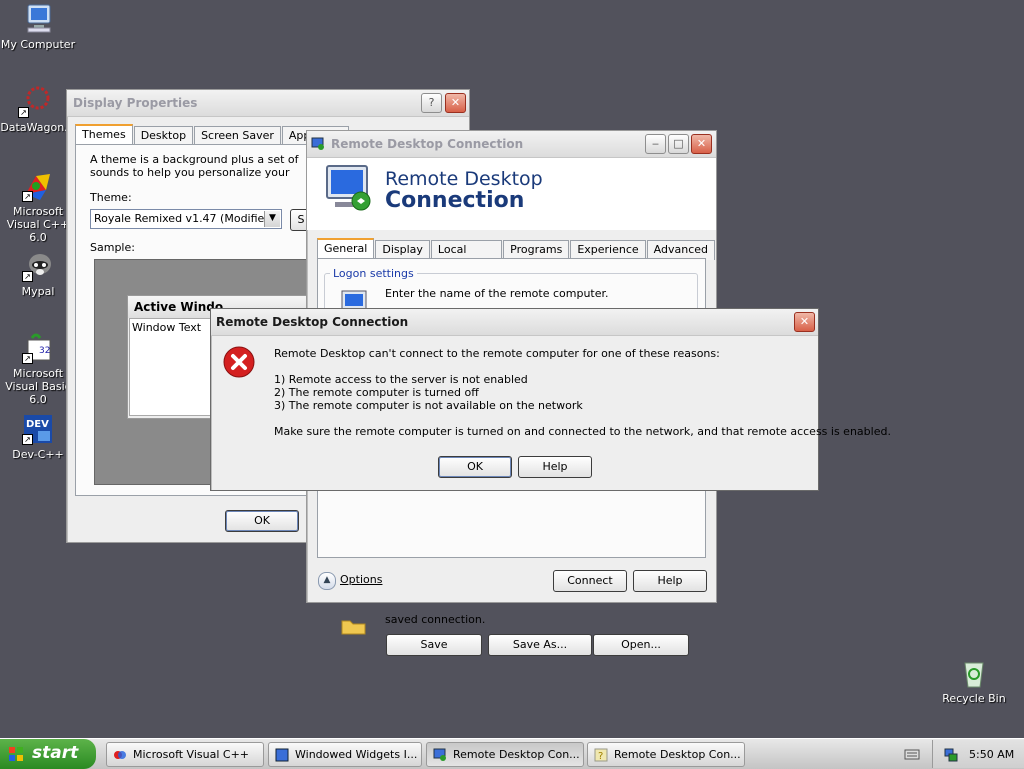 The height and width of the screenshot is (769, 1024). I want to click on save-button: Save, so click(434, 645).